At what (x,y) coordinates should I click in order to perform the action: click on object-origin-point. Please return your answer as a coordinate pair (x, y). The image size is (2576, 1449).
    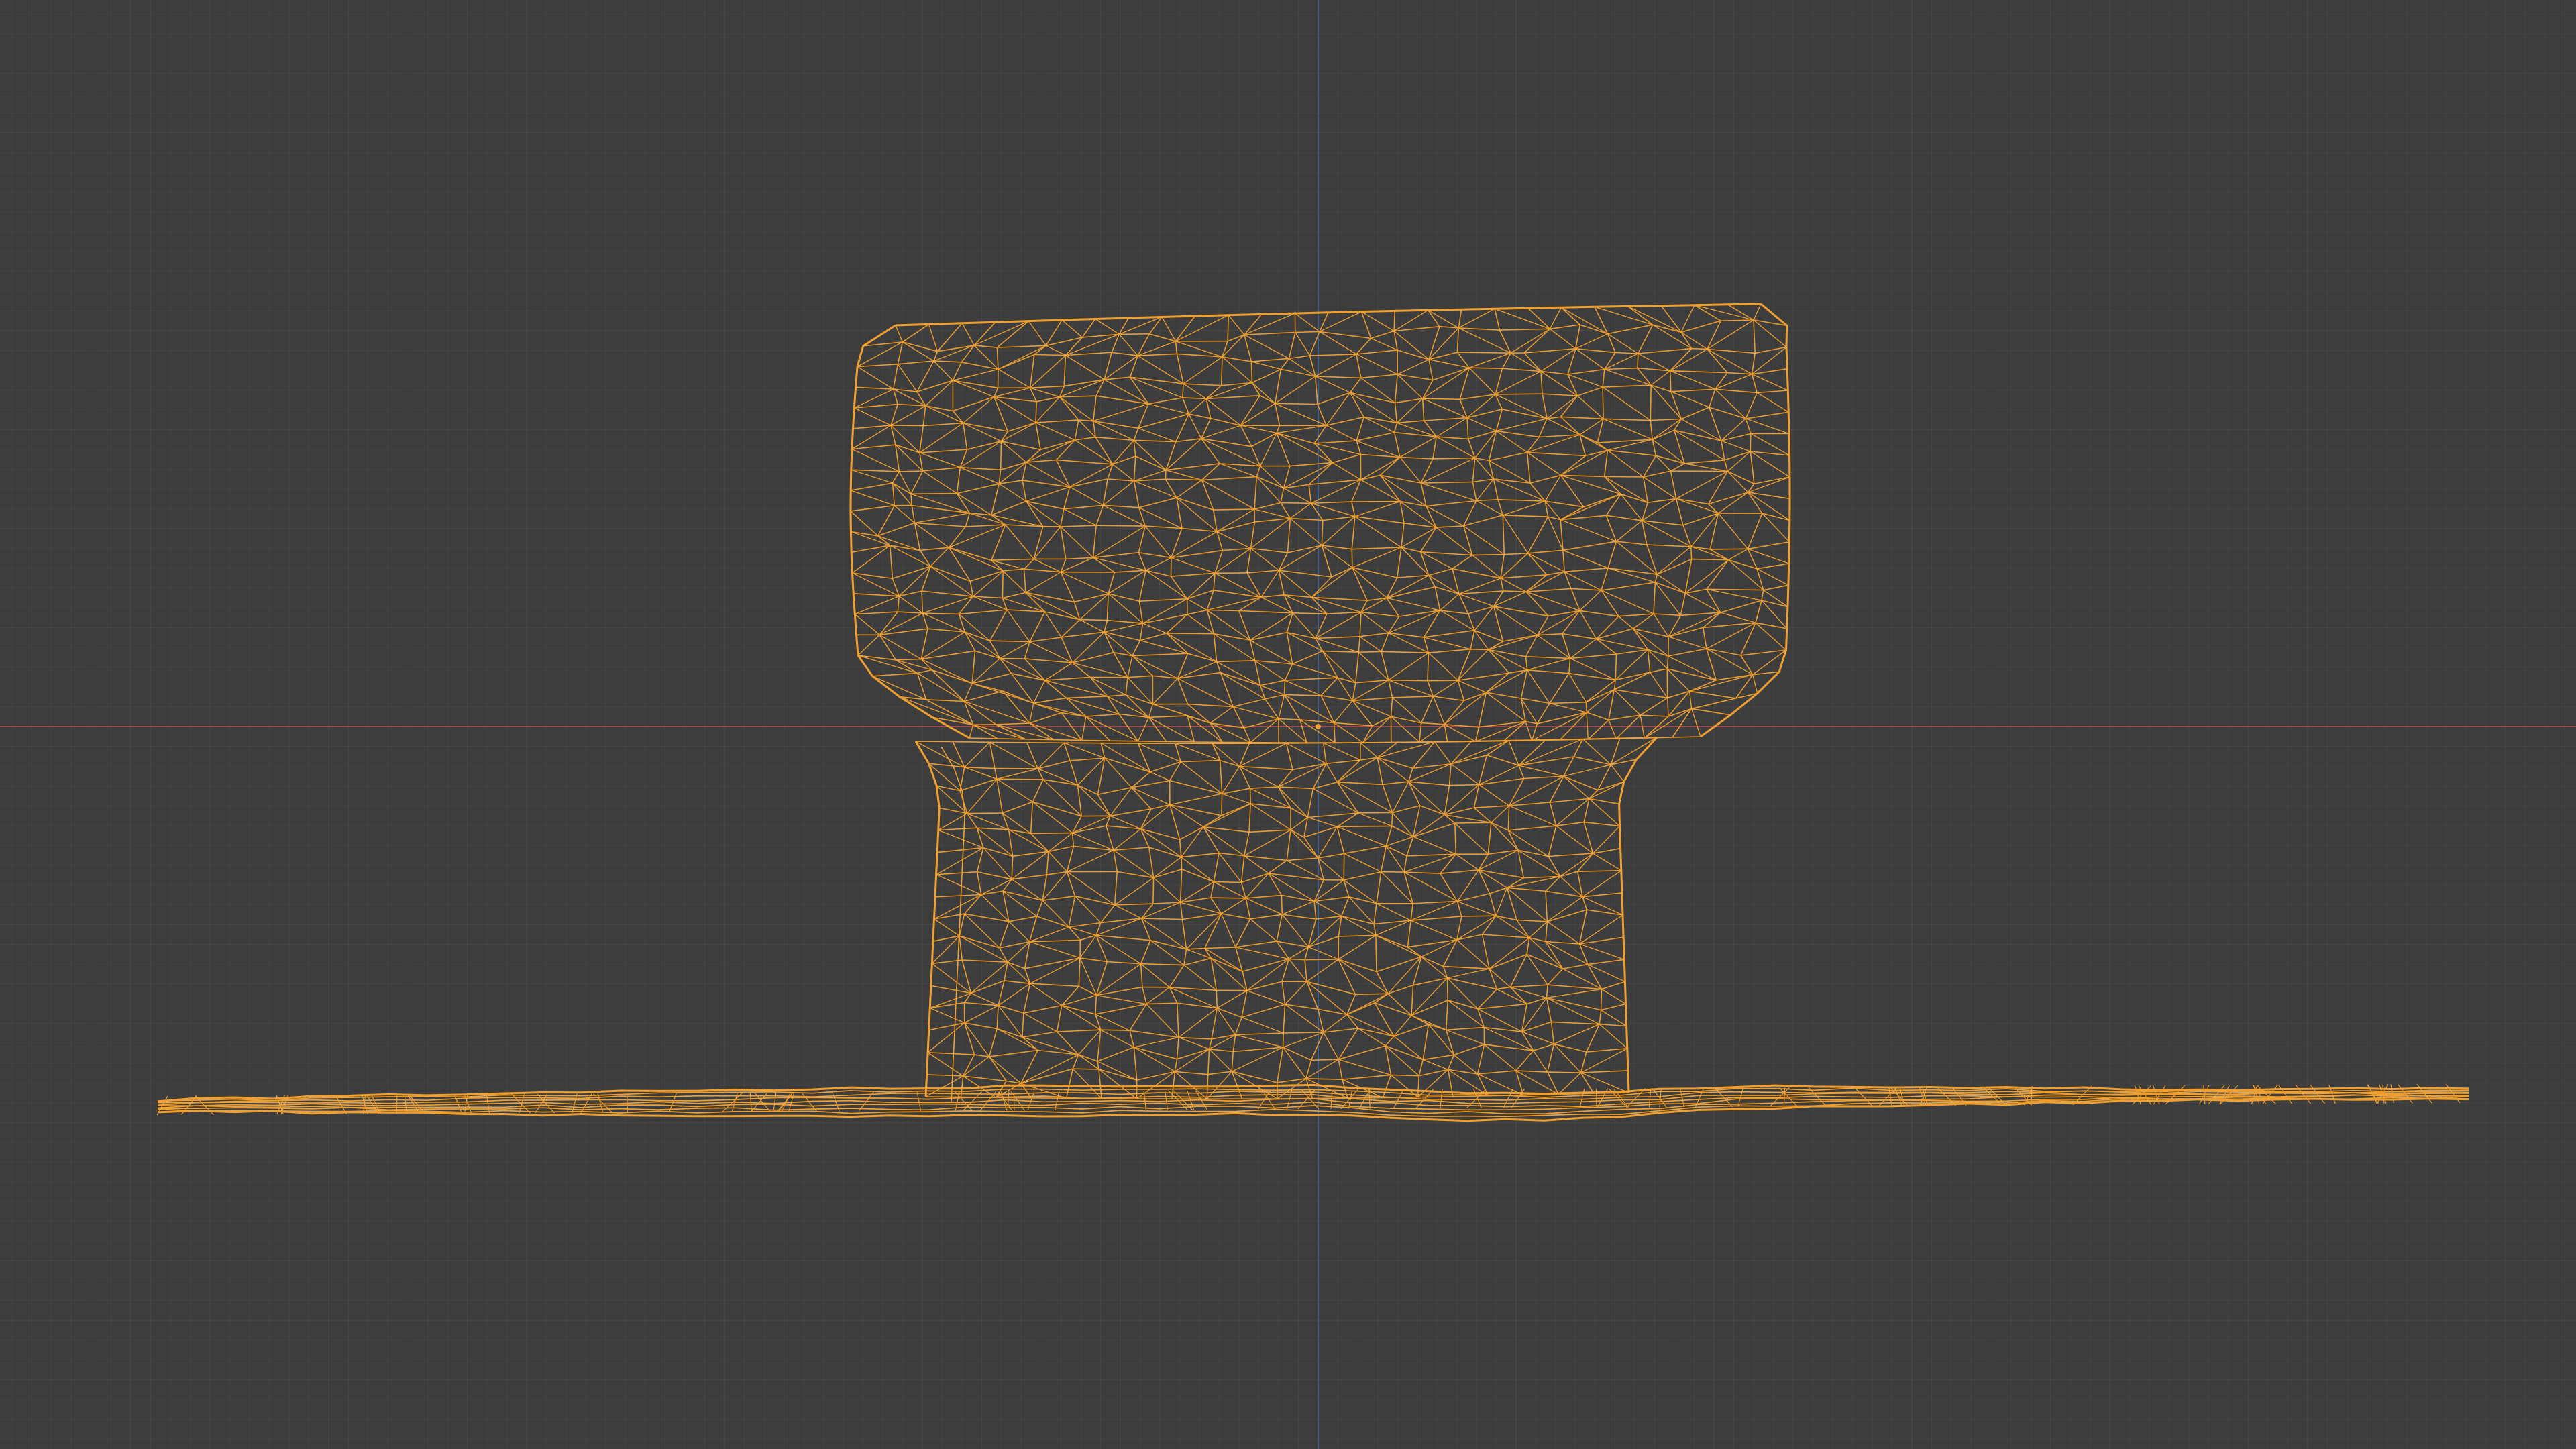
    Looking at the image, I should click on (1318, 726).